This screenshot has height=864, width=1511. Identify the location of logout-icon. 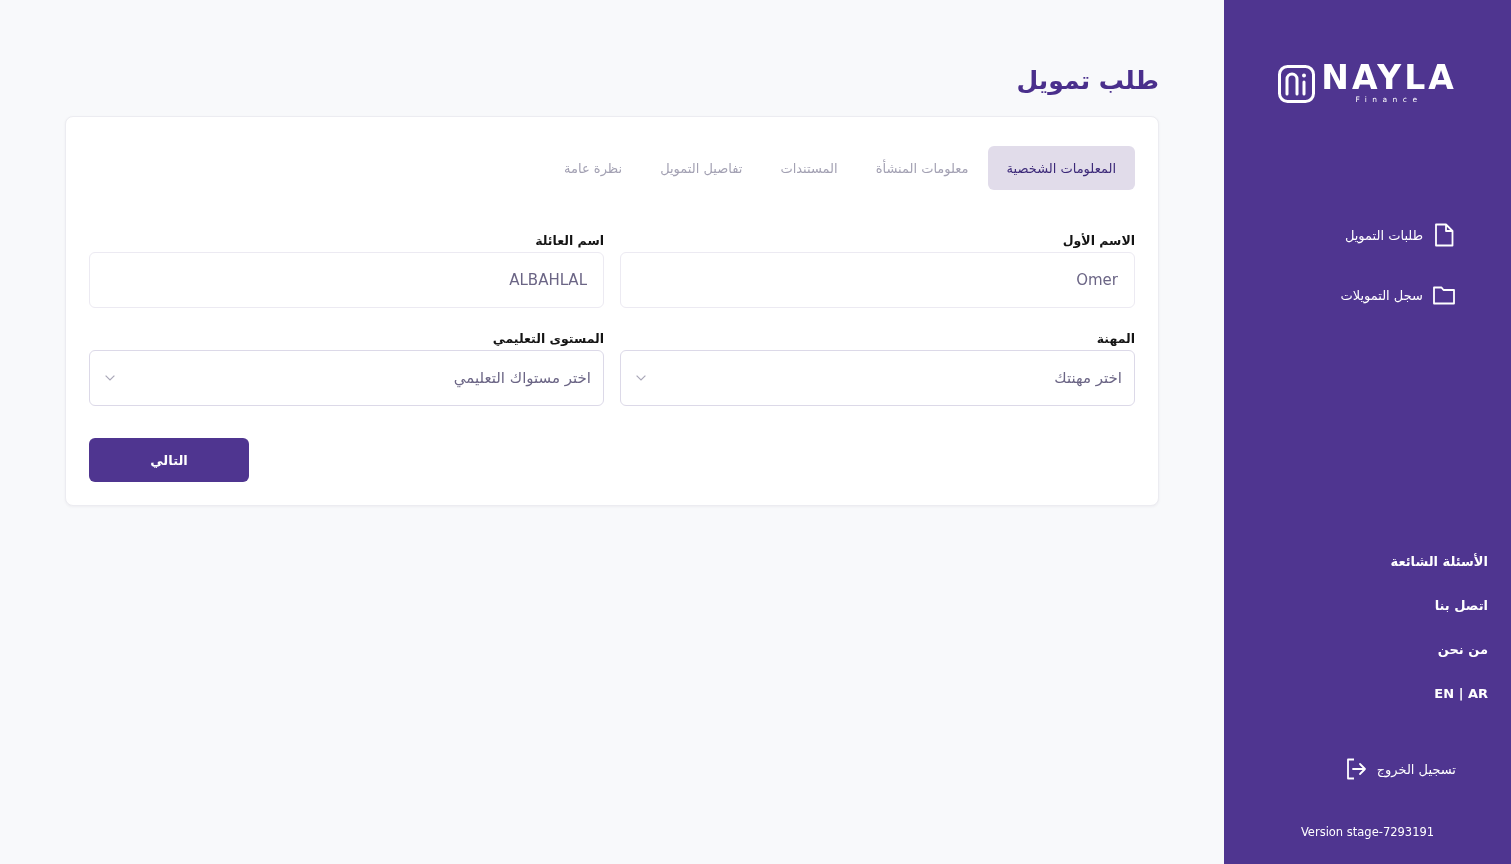
(1356, 769).